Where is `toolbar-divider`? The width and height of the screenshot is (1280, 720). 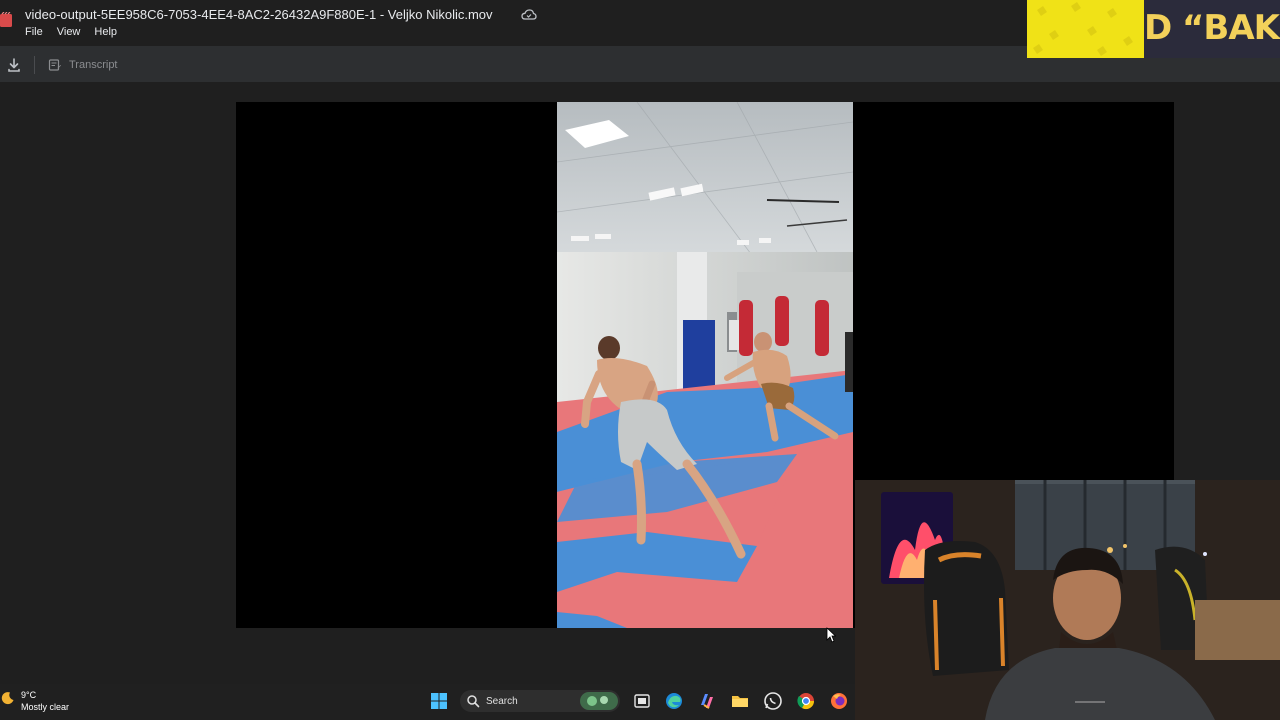
toolbar-divider is located at coordinates (34, 65).